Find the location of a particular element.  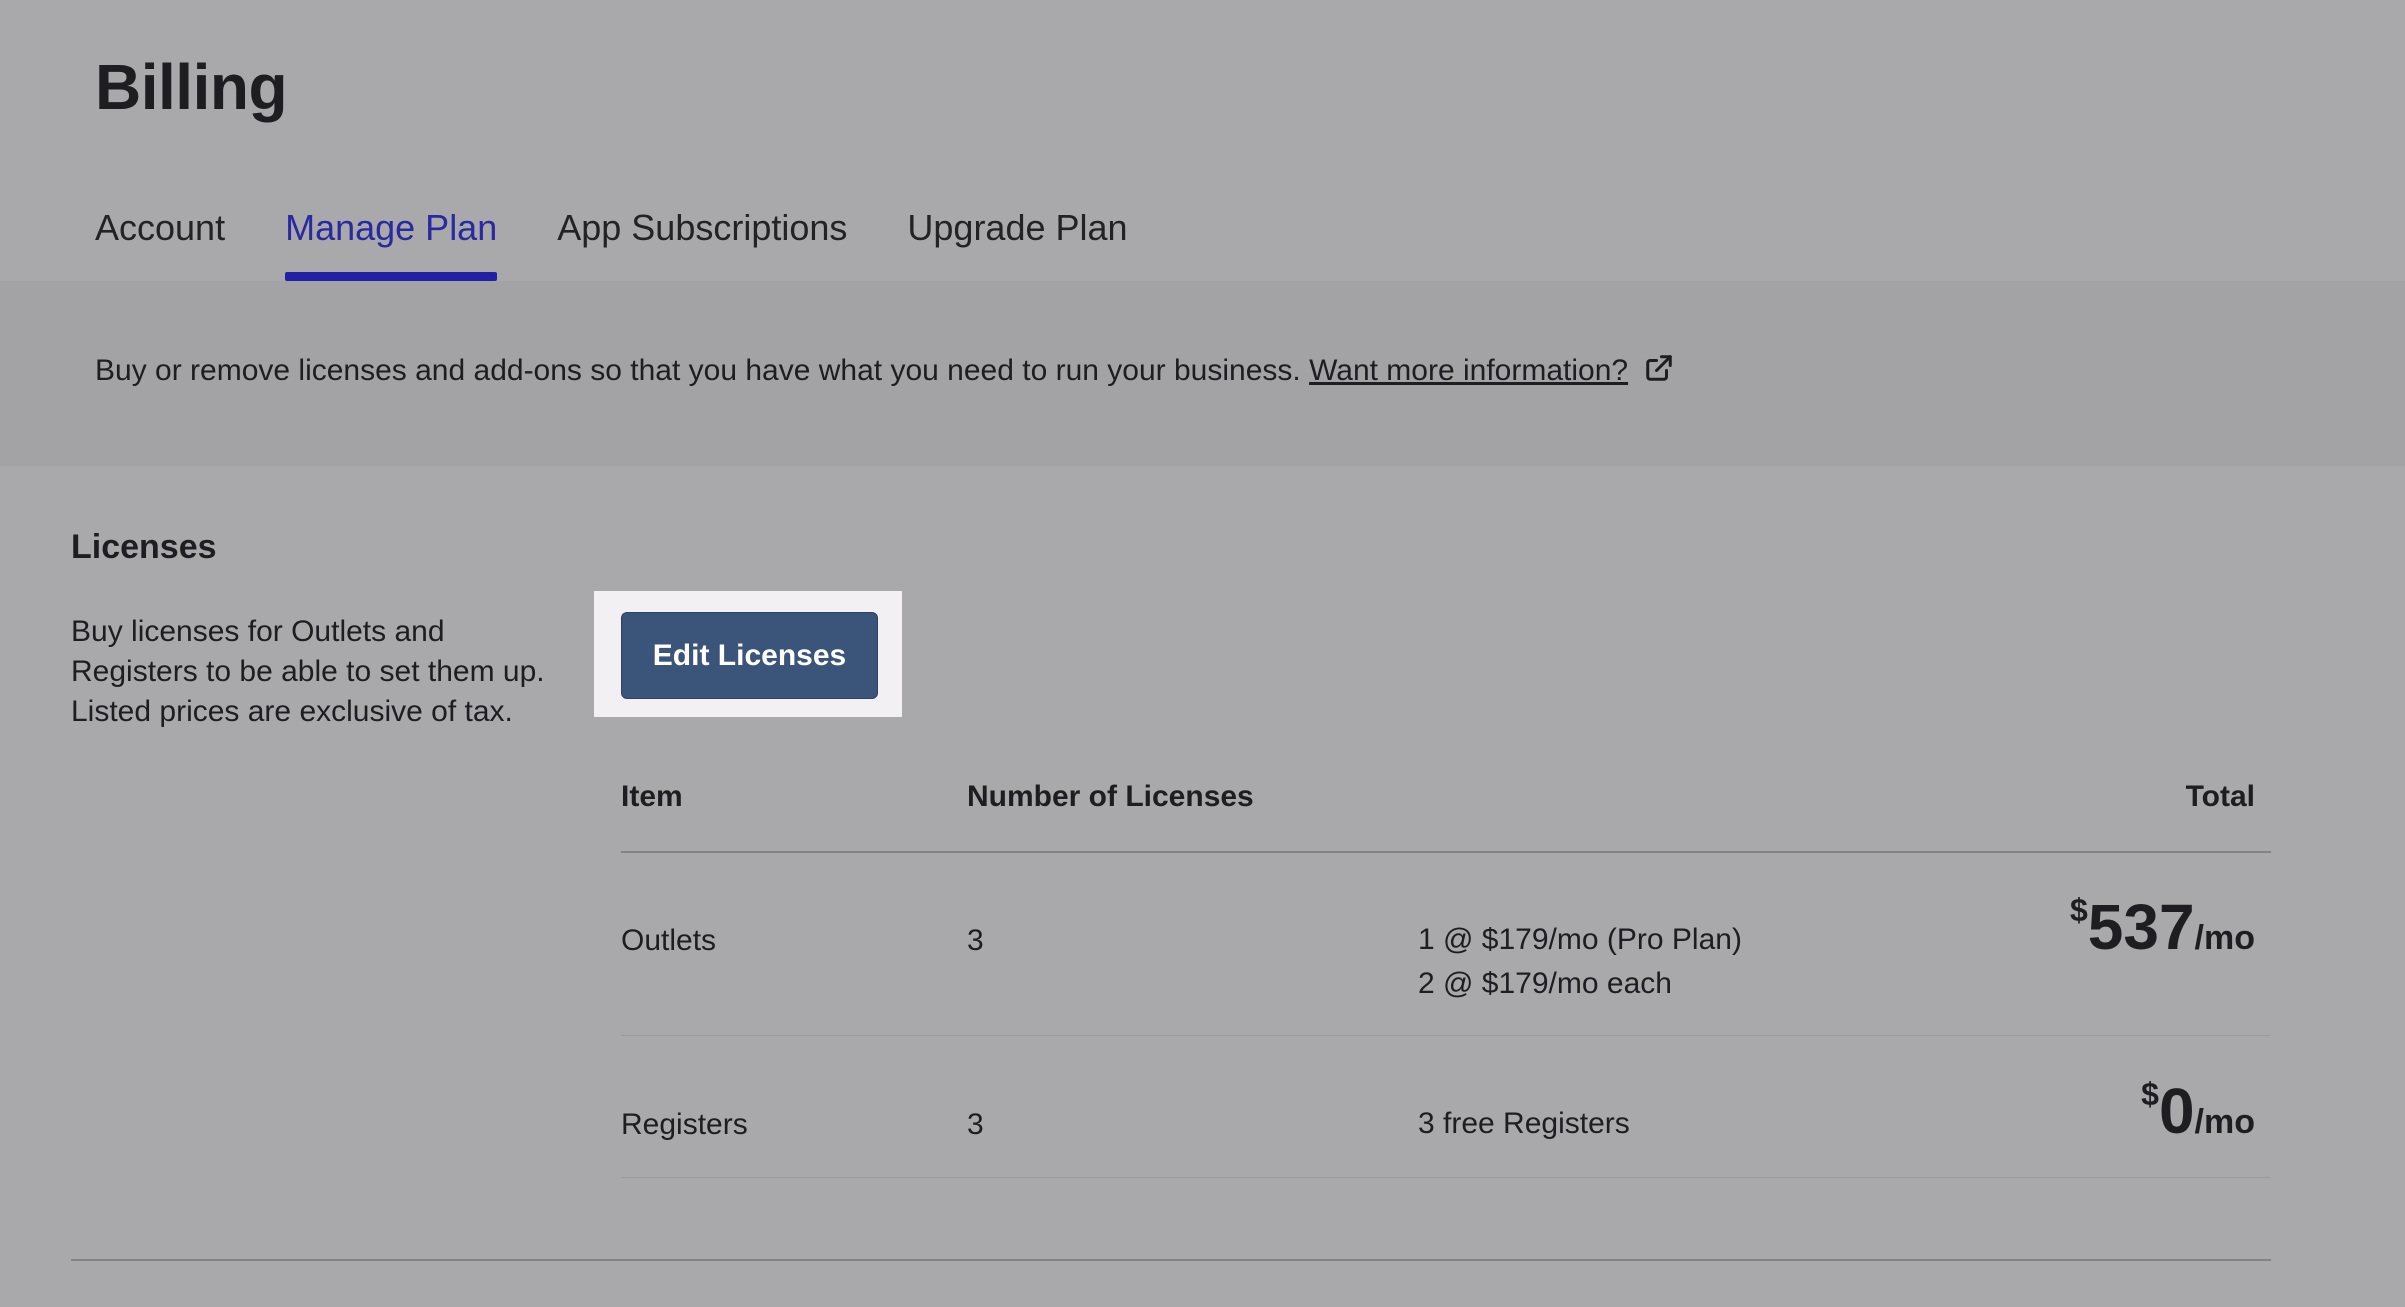

row-total: $537/mo is located at coordinates (2162, 927).